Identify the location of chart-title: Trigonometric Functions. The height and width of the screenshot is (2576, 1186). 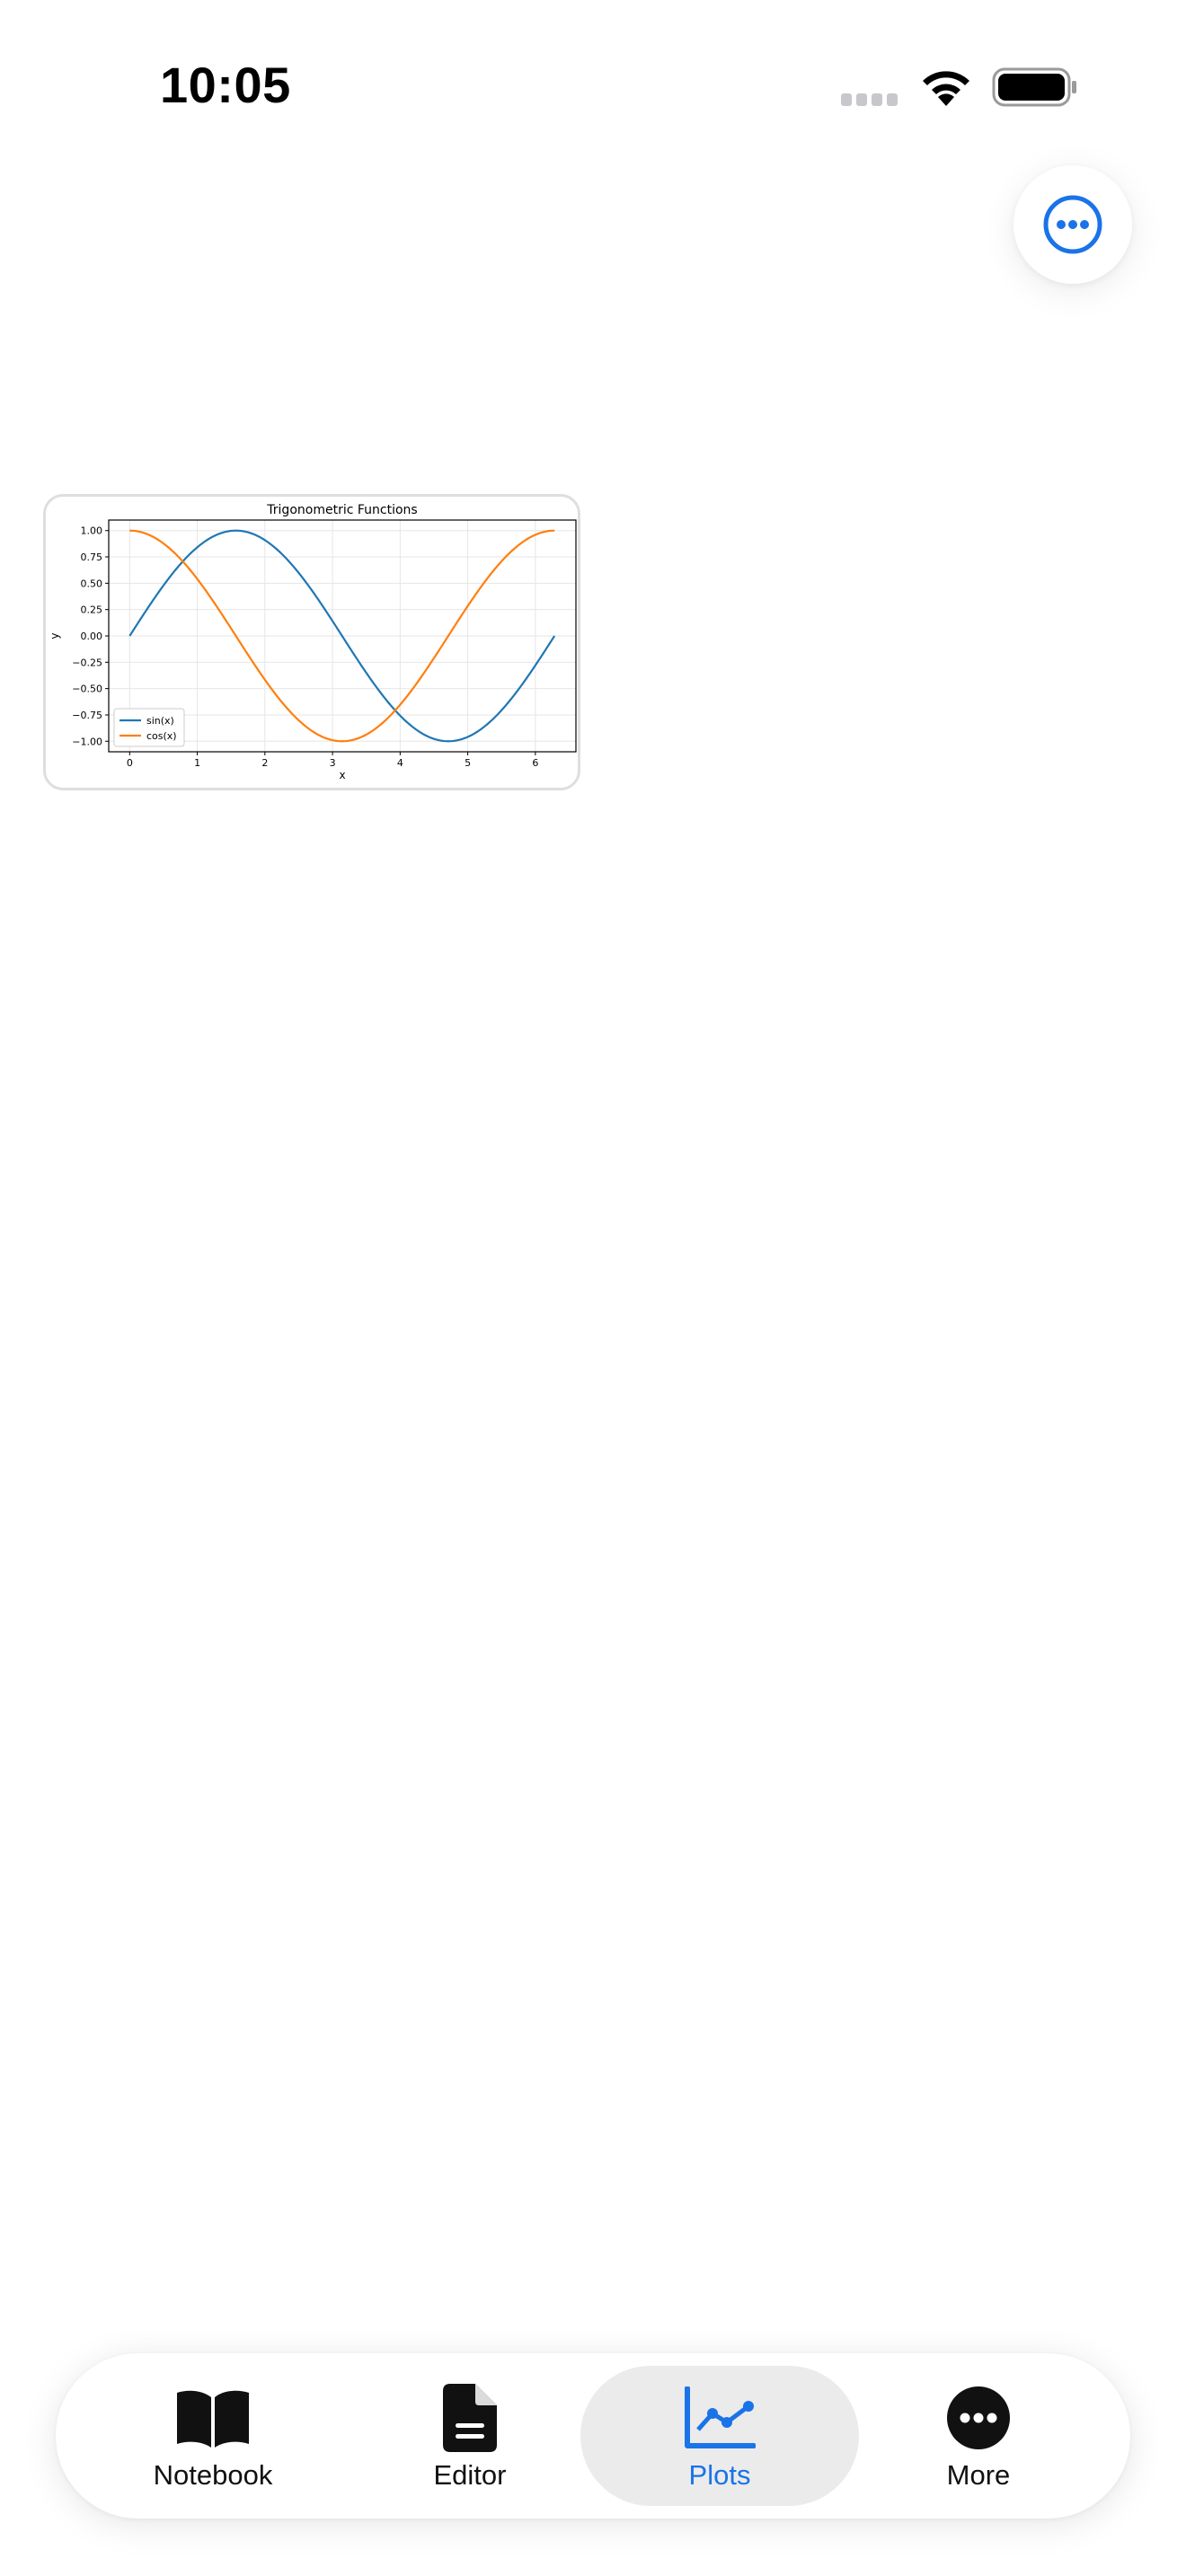
(341, 510).